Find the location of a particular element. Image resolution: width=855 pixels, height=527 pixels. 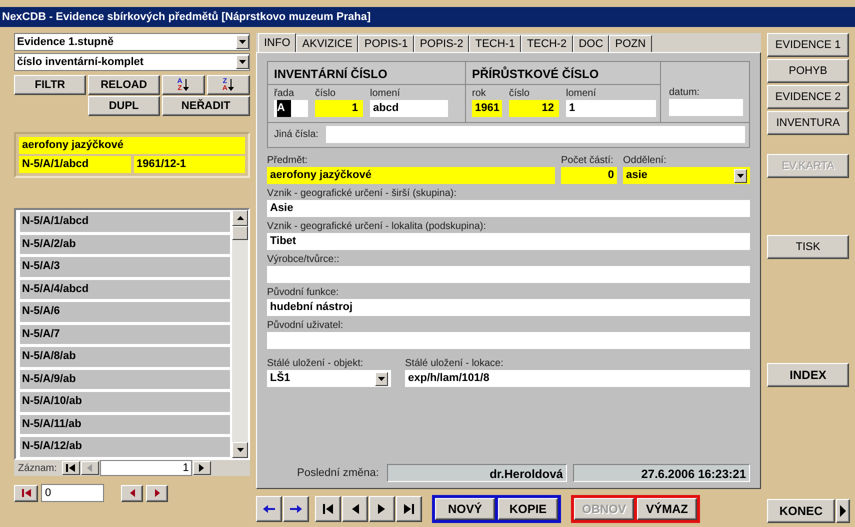

previous-button is located at coordinates (132, 493).